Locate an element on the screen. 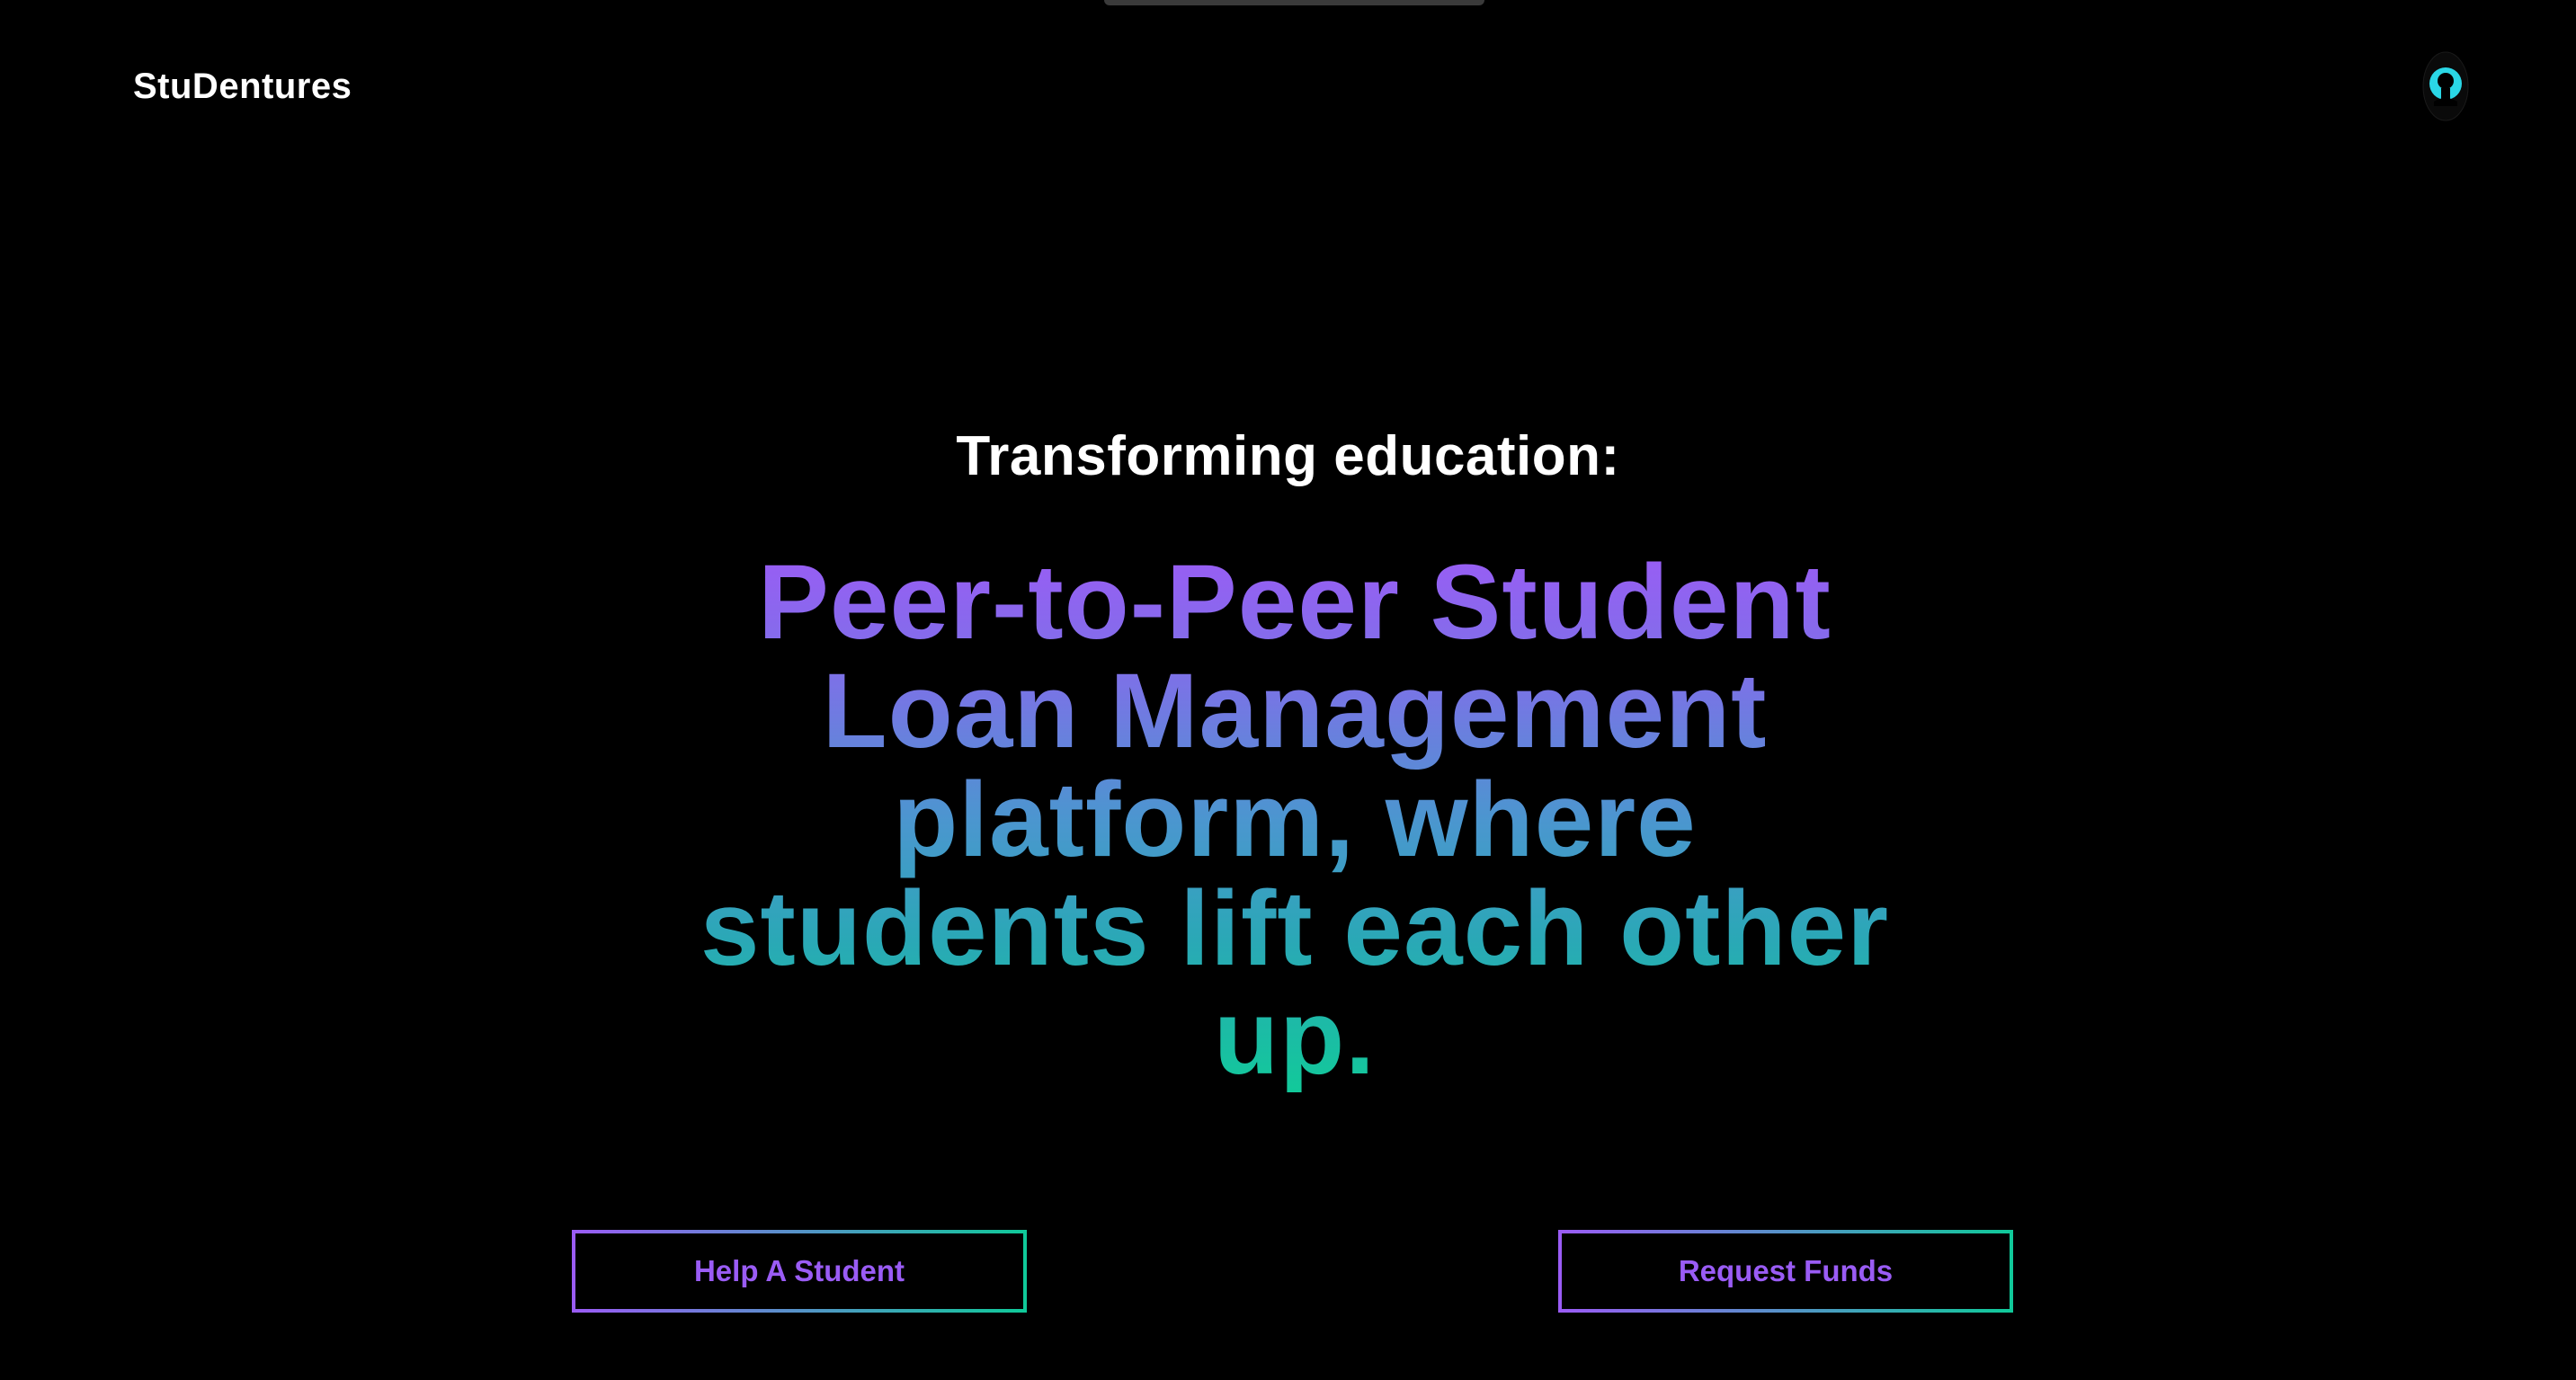 Image resolution: width=2576 pixels, height=1380 pixels. brand-logo: StuDentures is located at coordinates (243, 87).